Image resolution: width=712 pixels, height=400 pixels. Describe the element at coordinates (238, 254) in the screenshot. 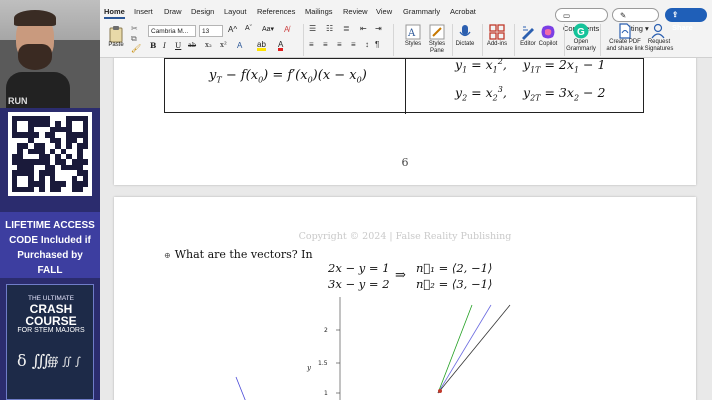

I see `question-text: ⊕ What are the vectors? In` at that location.